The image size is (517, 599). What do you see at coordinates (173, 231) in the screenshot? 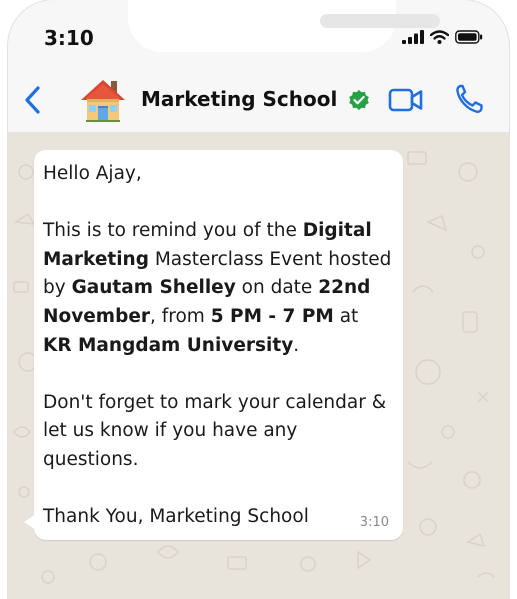
I see `message-text: This is to remind you of the` at bounding box center [173, 231].